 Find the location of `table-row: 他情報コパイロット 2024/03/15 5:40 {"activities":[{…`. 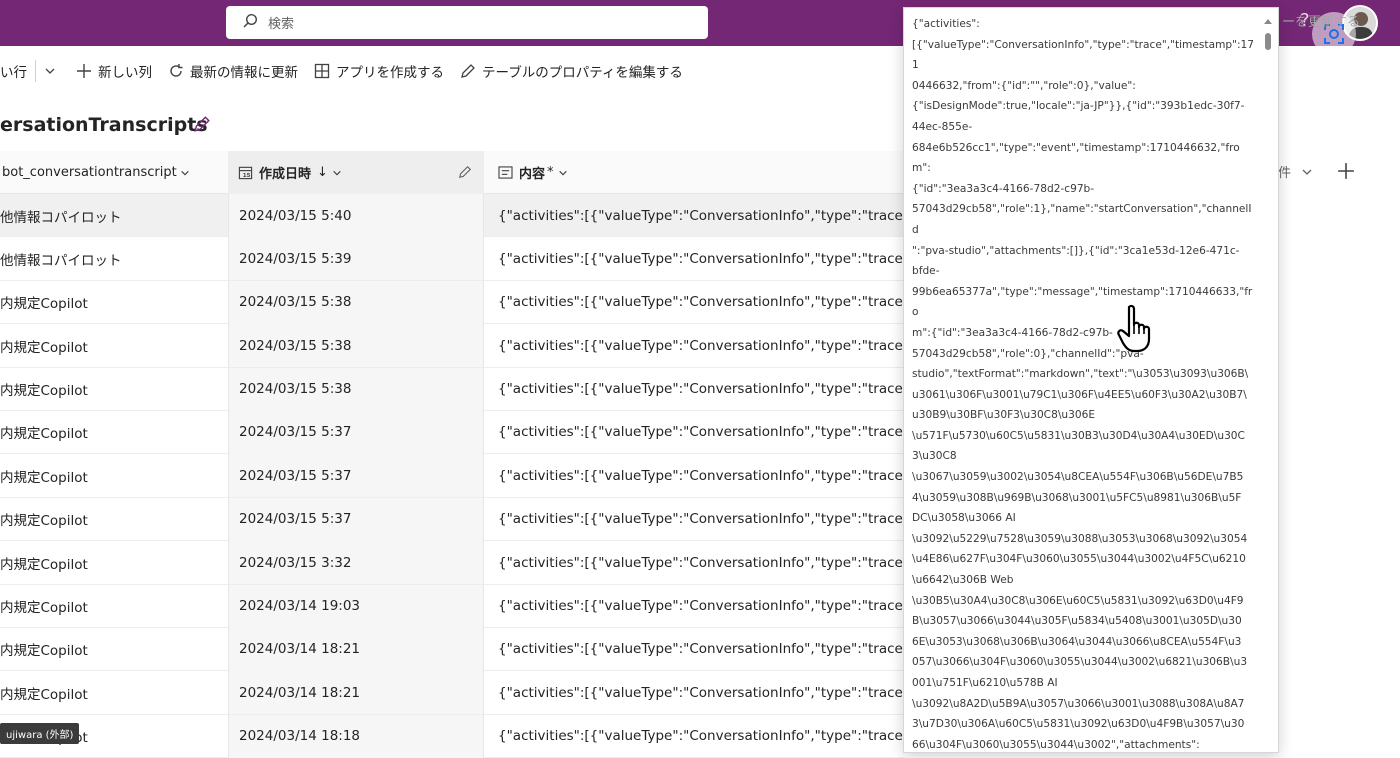

table-row: 他情報コパイロット 2024/03/15 5:40 {"activities":[{… is located at coordinates (452, 216).